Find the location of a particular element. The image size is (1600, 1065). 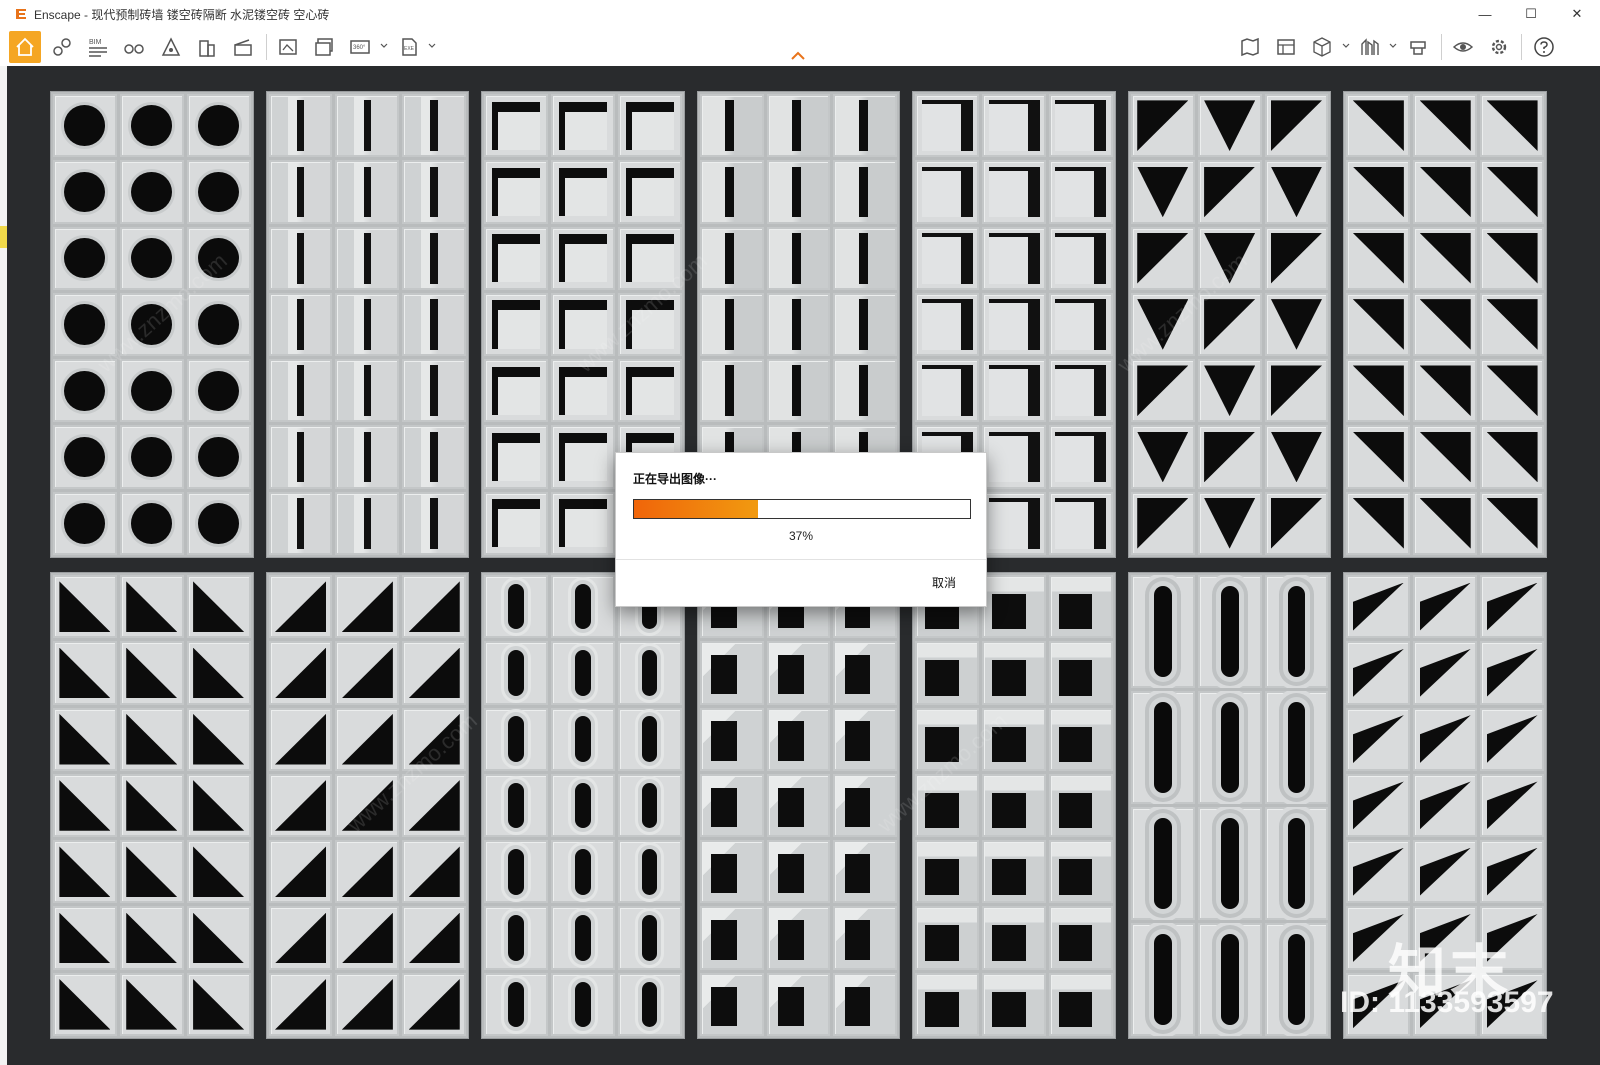

collapse-toolbar-chevron-icon is located at coordinates (798, 56).